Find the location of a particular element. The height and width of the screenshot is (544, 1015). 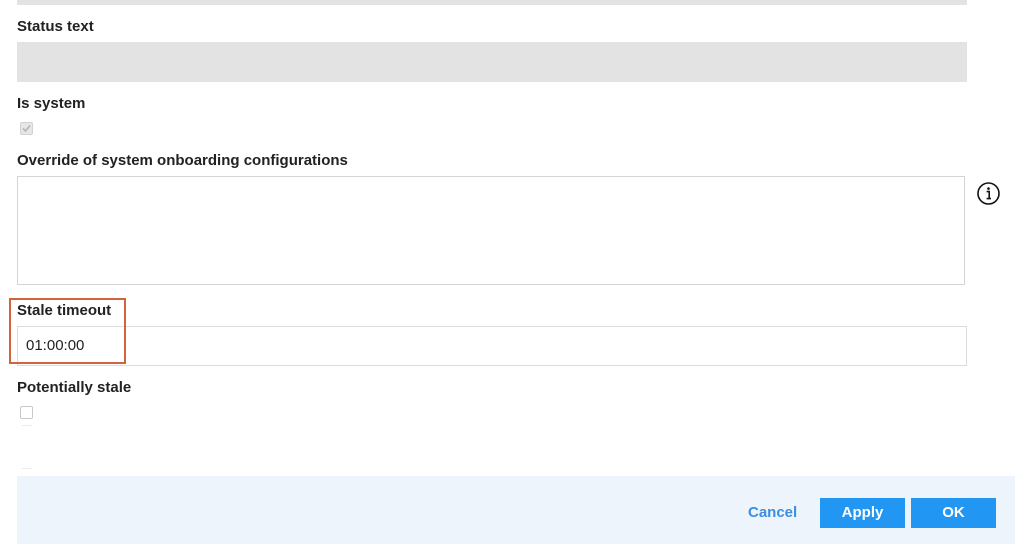

ok-button: OK is located at coordinates (953, 513).